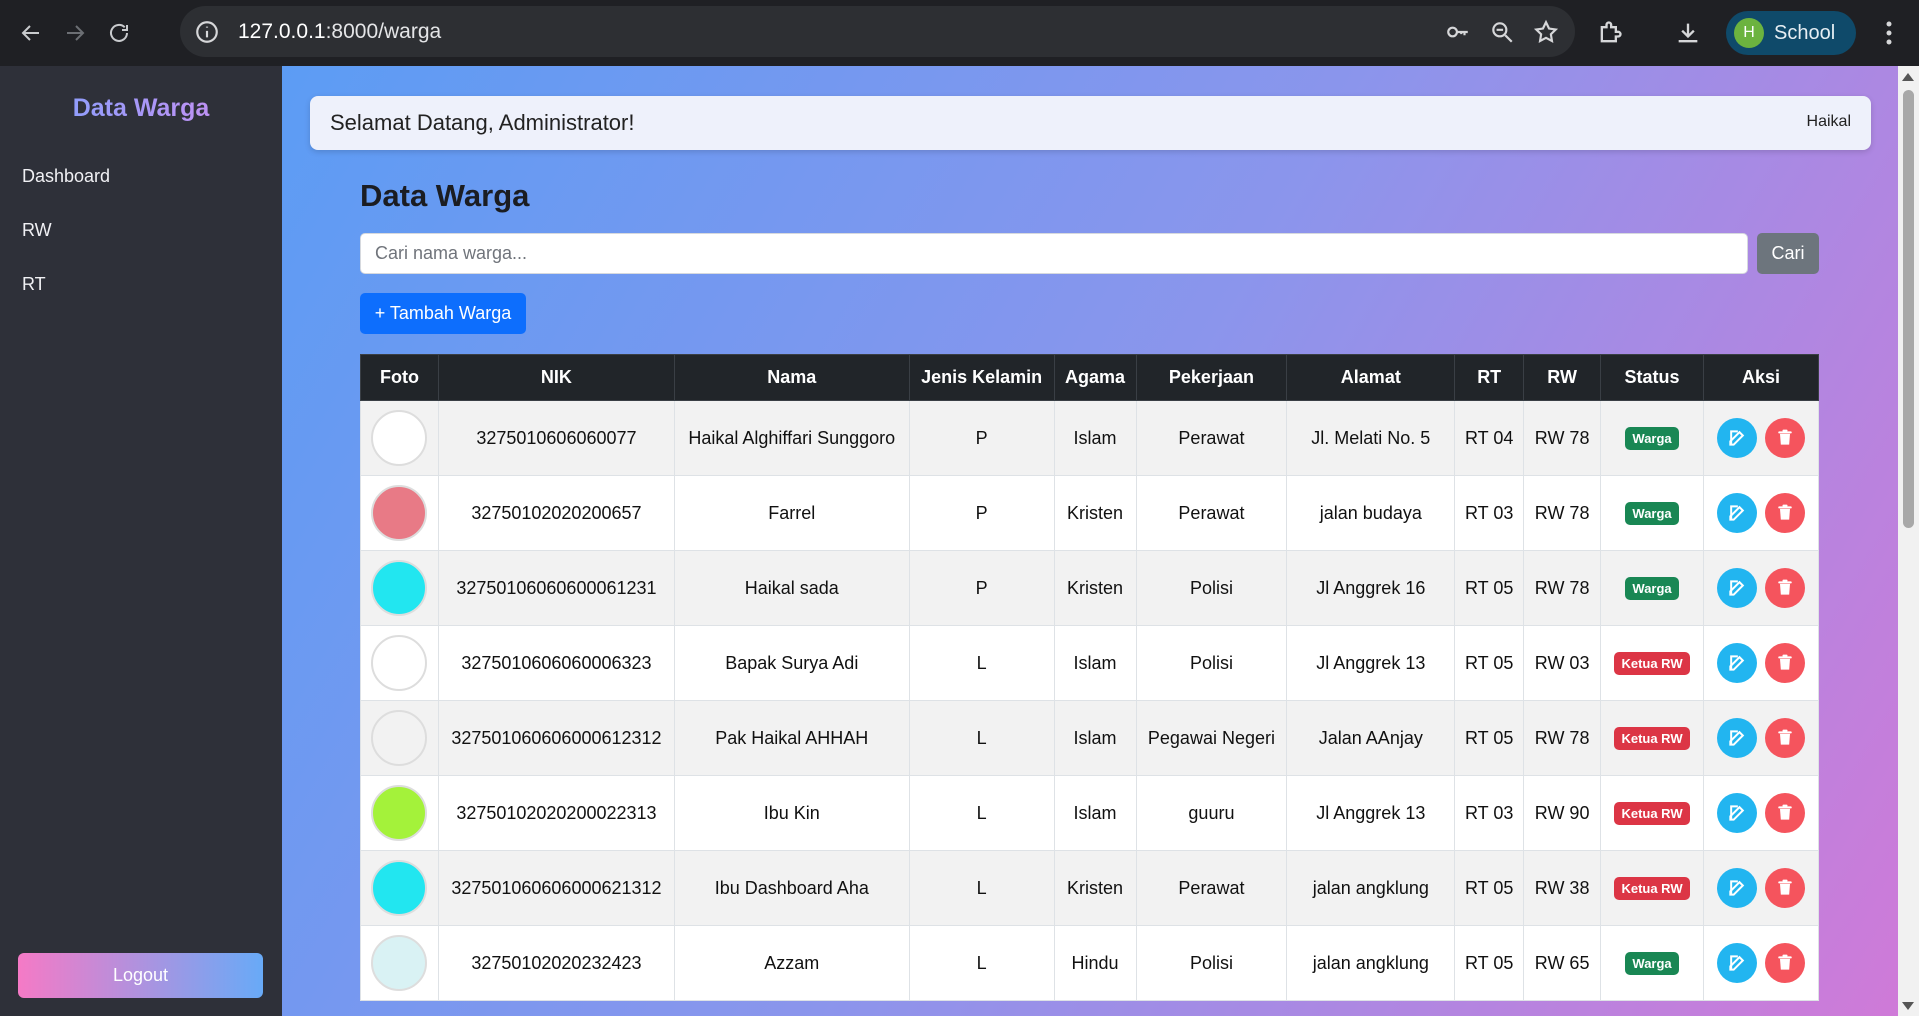 The image size is (1919, 1016). What do you see at coordinates (556, 738) in the screenshot?
I see `cell-nik: 327501060606000612312` at bounding box center [556, 738].